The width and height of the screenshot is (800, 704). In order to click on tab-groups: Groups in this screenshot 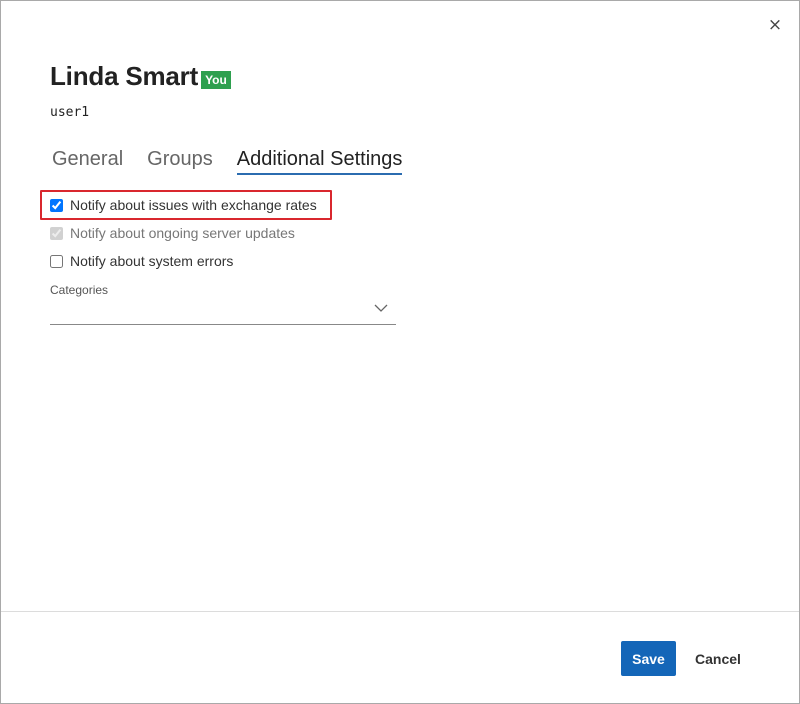, I will do `click(180, 161)`.